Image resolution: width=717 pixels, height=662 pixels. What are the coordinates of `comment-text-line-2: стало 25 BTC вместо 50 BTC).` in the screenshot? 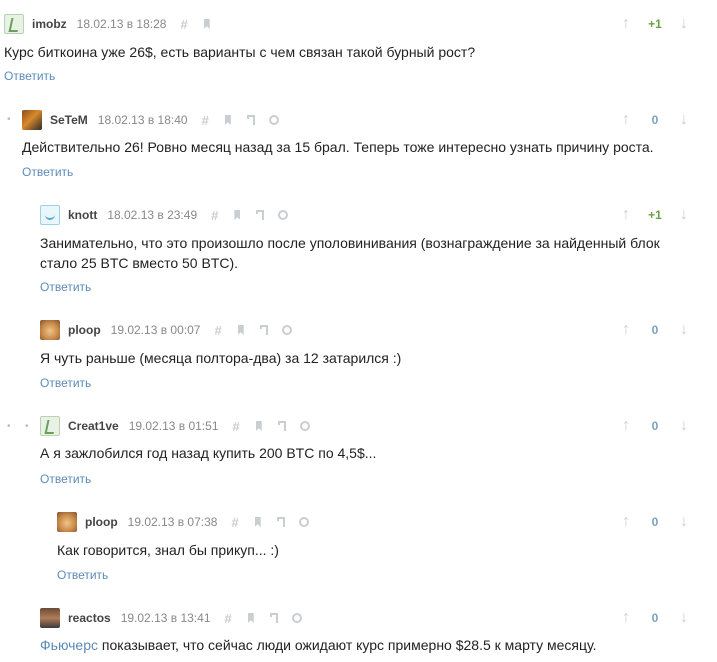 It's located at (139, 263).